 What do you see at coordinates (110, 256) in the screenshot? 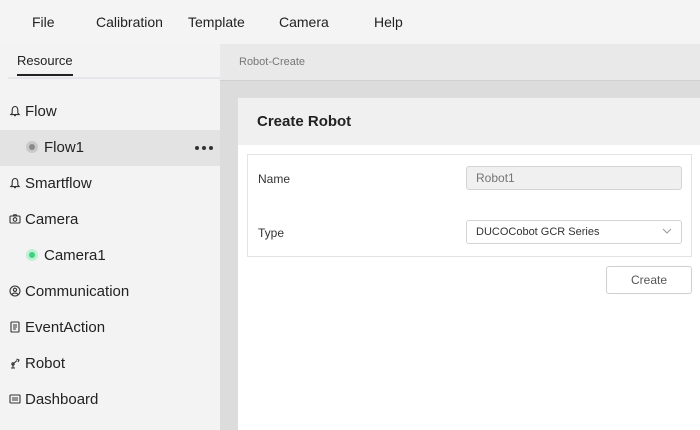
I see `sidebar-item-camera1: Camera1` at bounding box center [110, 256].